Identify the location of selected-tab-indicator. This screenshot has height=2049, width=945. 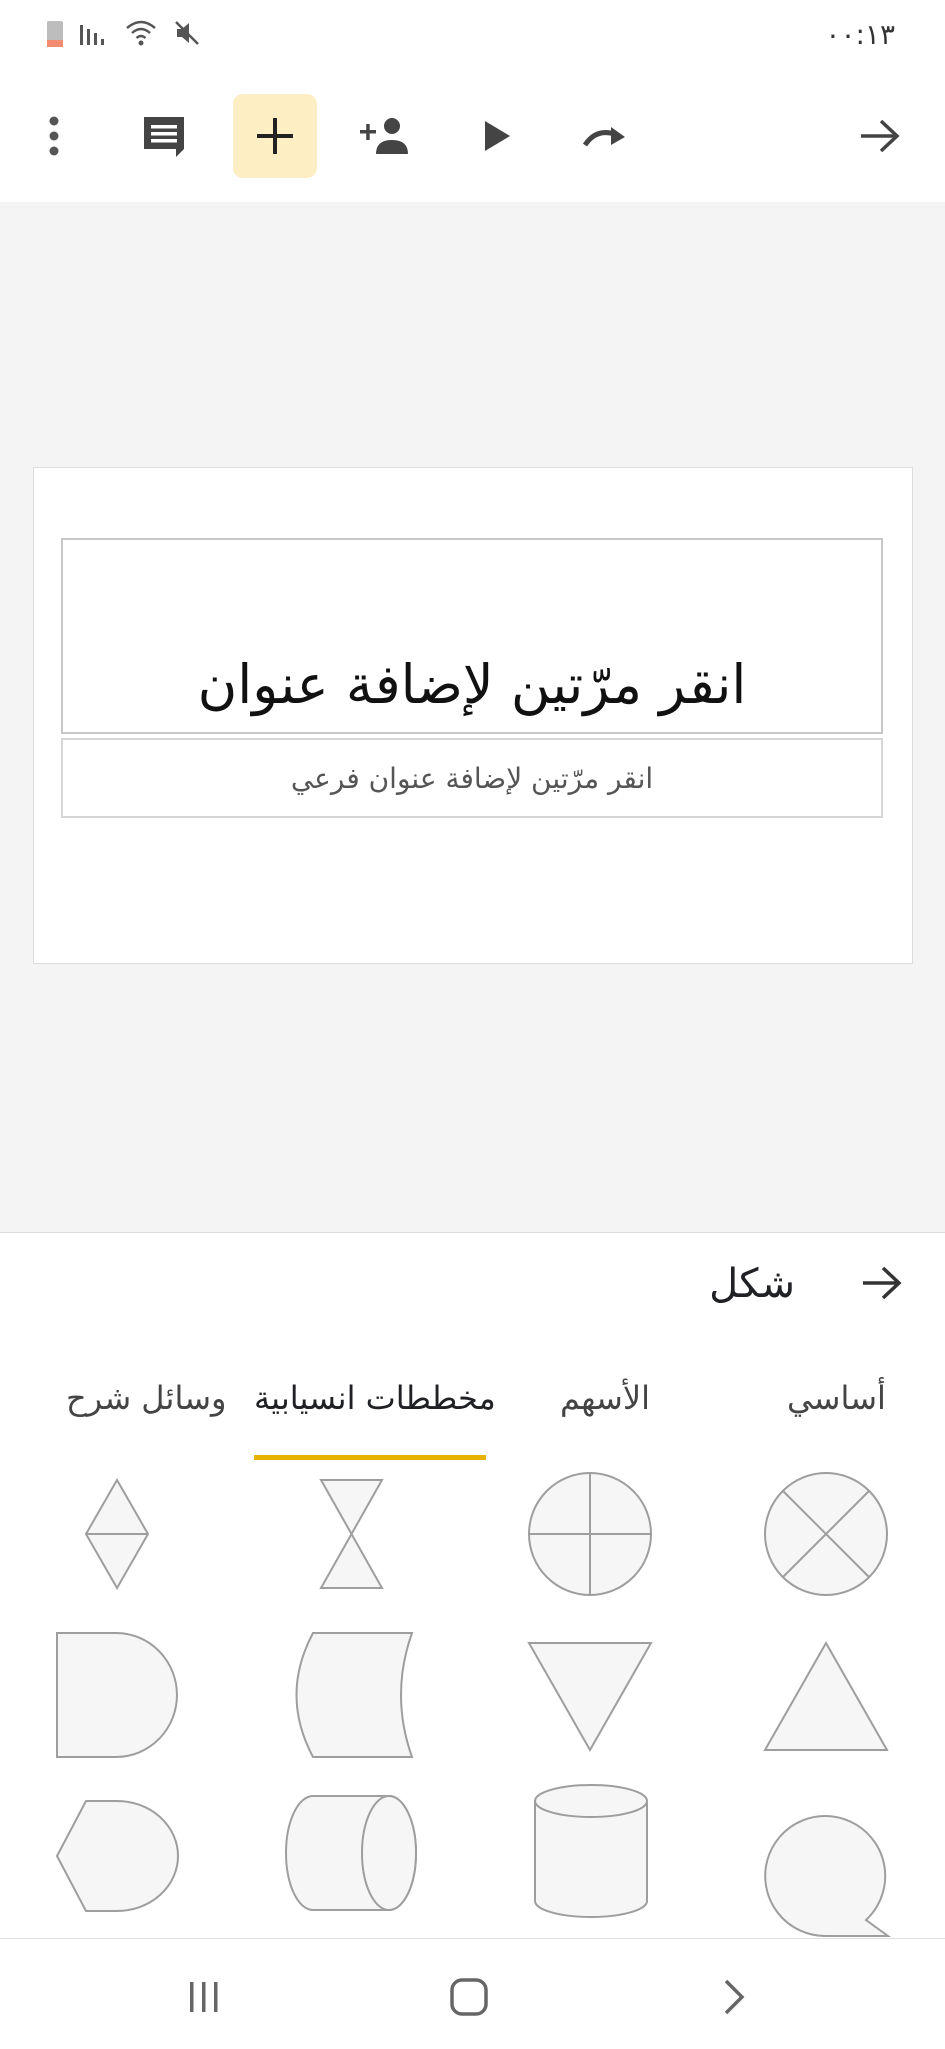
(370, 1457).